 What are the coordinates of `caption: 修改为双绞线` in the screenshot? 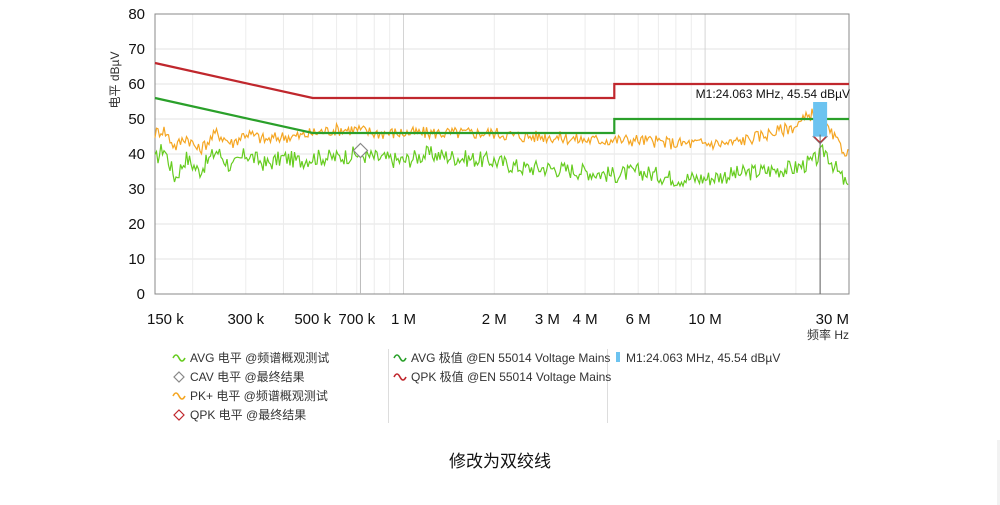 It's located at (500, 462).